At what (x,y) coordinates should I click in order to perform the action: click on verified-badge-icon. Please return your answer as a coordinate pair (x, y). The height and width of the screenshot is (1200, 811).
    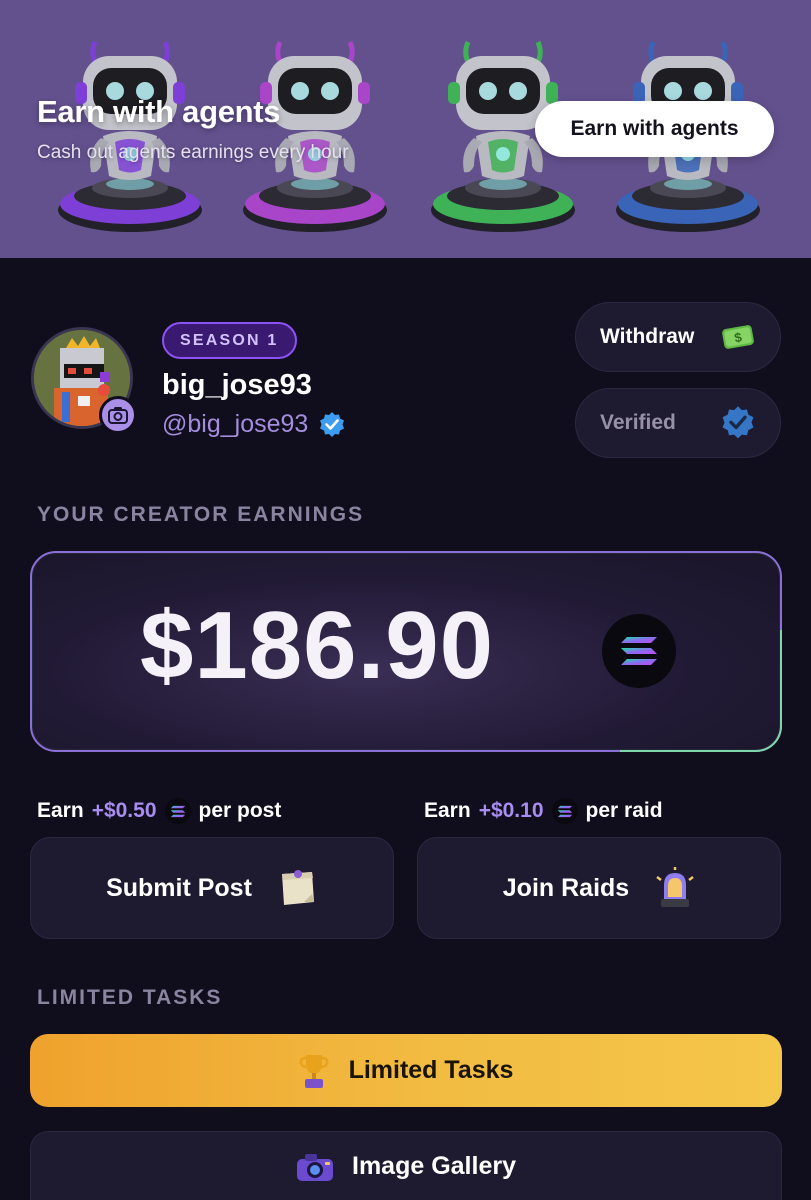
    Looking at the image, I should click on (738, 422).